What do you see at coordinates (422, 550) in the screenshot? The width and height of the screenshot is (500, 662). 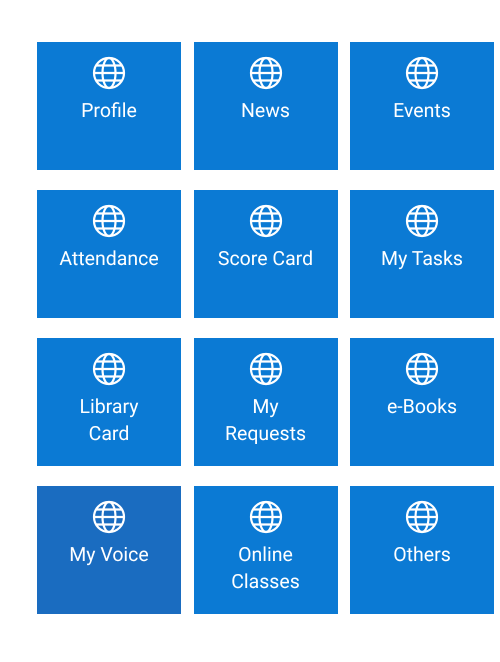 I see `menu-tile: Others` at bounding box center [422, 550].